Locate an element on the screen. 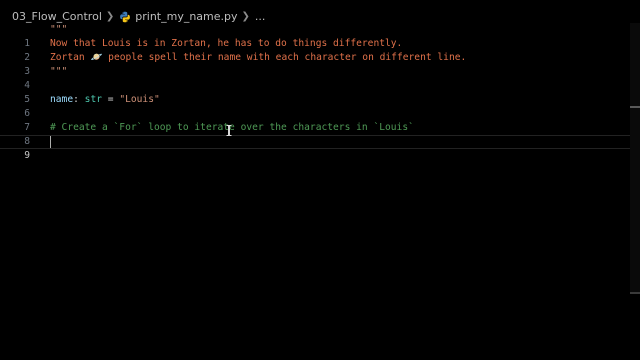  assignment-operator: = is located at coordinates (111, 99).